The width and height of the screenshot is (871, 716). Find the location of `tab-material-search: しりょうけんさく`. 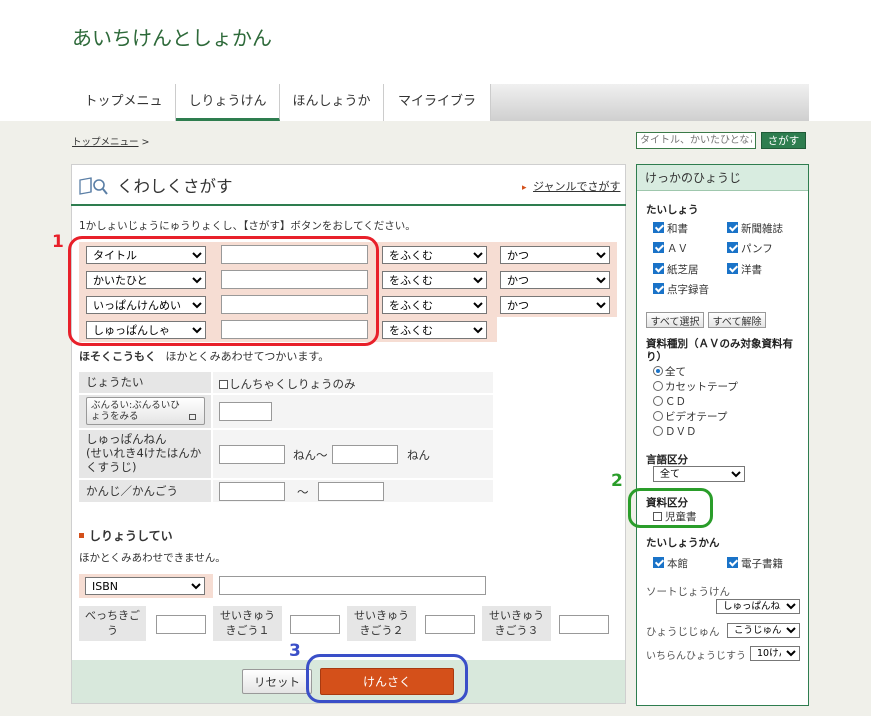

tab-material-search: しりょうけんさく is located at coordinates (228, 114).